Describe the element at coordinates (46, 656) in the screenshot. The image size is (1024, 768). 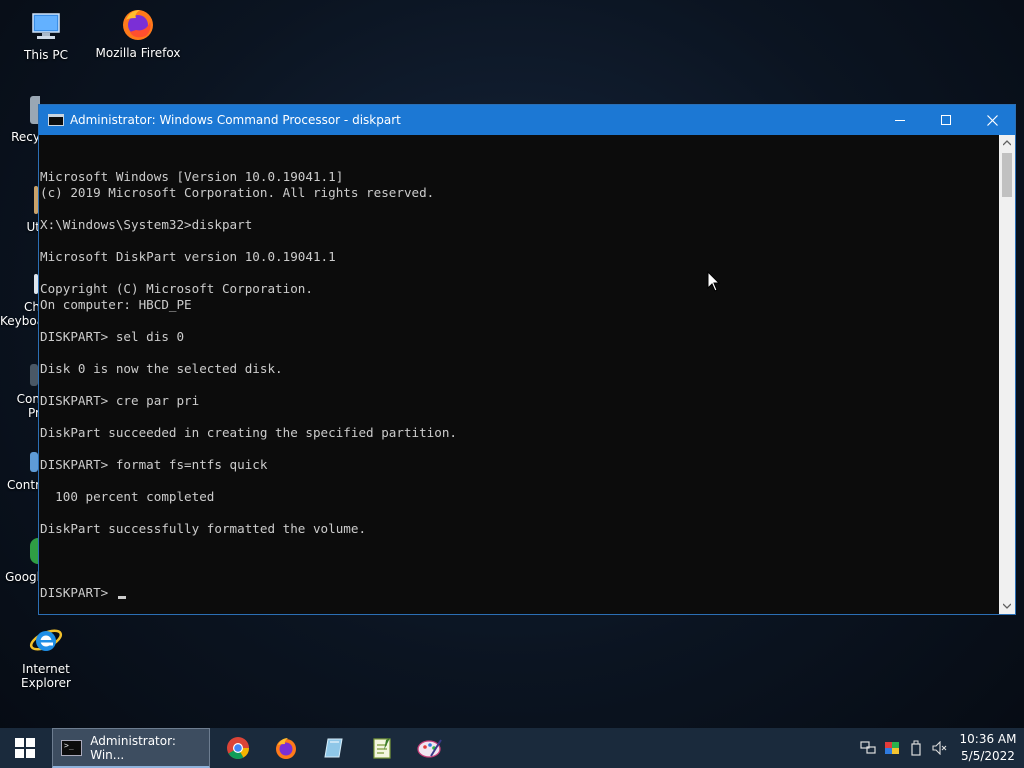
I see `desktop-icon-internet-explorer: Internet Explorer` at that location.